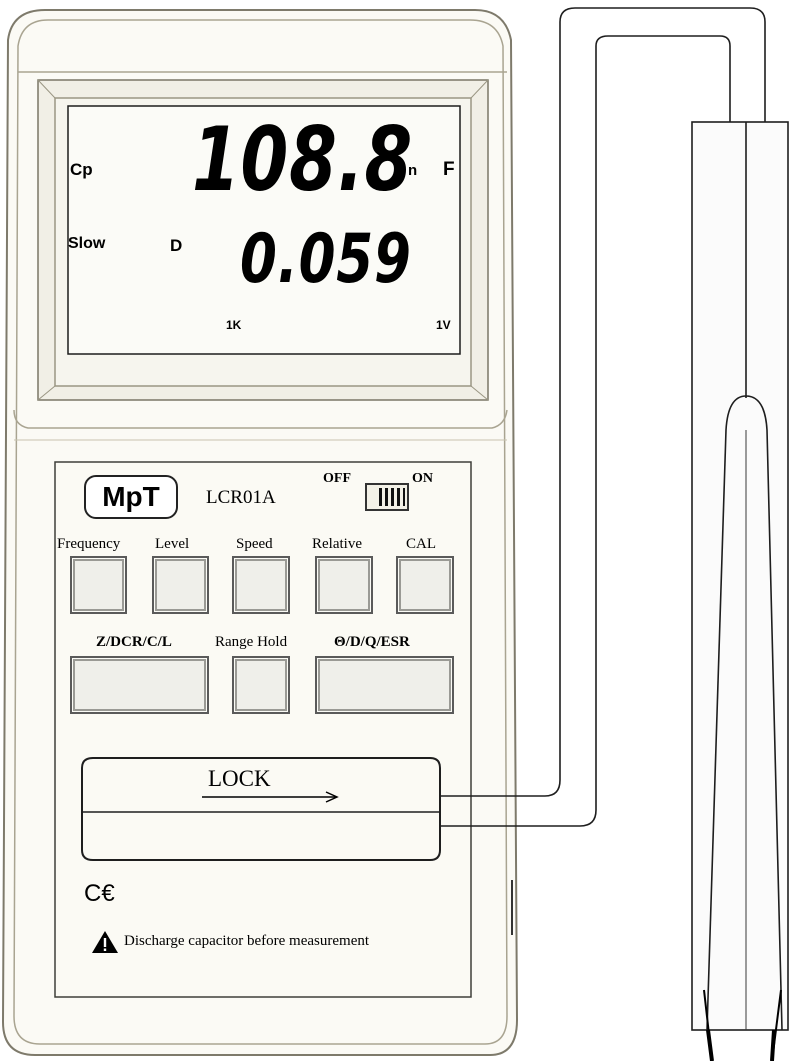  What do you see at coordinates (421, 544) in the screenshot?
I see `cal-button-label: CAL` at bounding box center [421, 544].